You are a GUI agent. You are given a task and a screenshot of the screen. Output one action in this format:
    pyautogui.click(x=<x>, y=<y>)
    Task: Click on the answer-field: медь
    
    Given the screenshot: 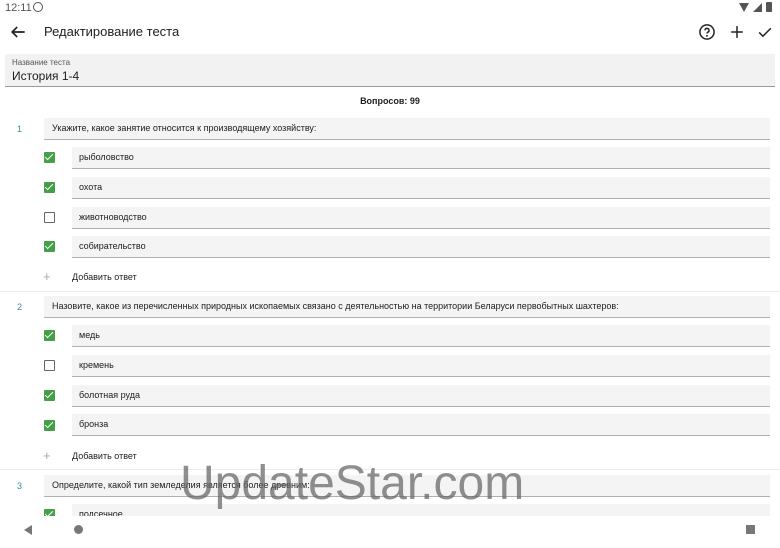 What is the action you would take?
    pyautogui.click(x=421, y=336)
    